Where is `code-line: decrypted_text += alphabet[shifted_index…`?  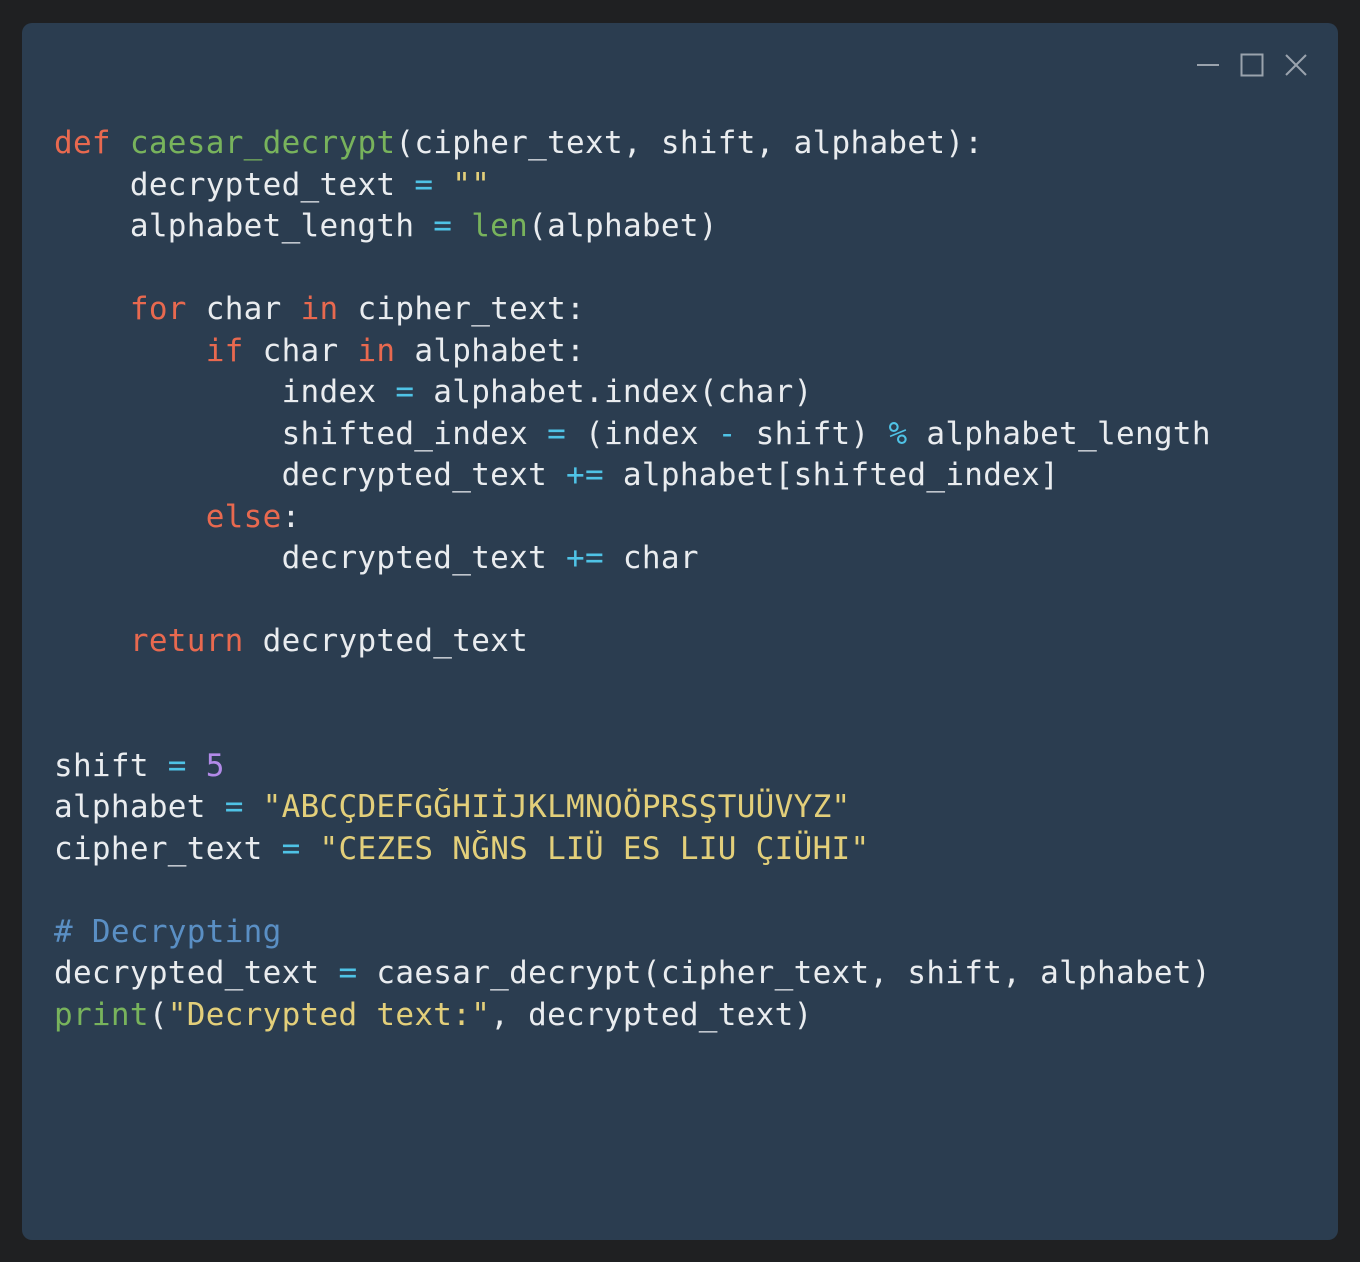 code-line: decrypted_text += alphabet[shifted_index… is located at coordinates (632, 476).